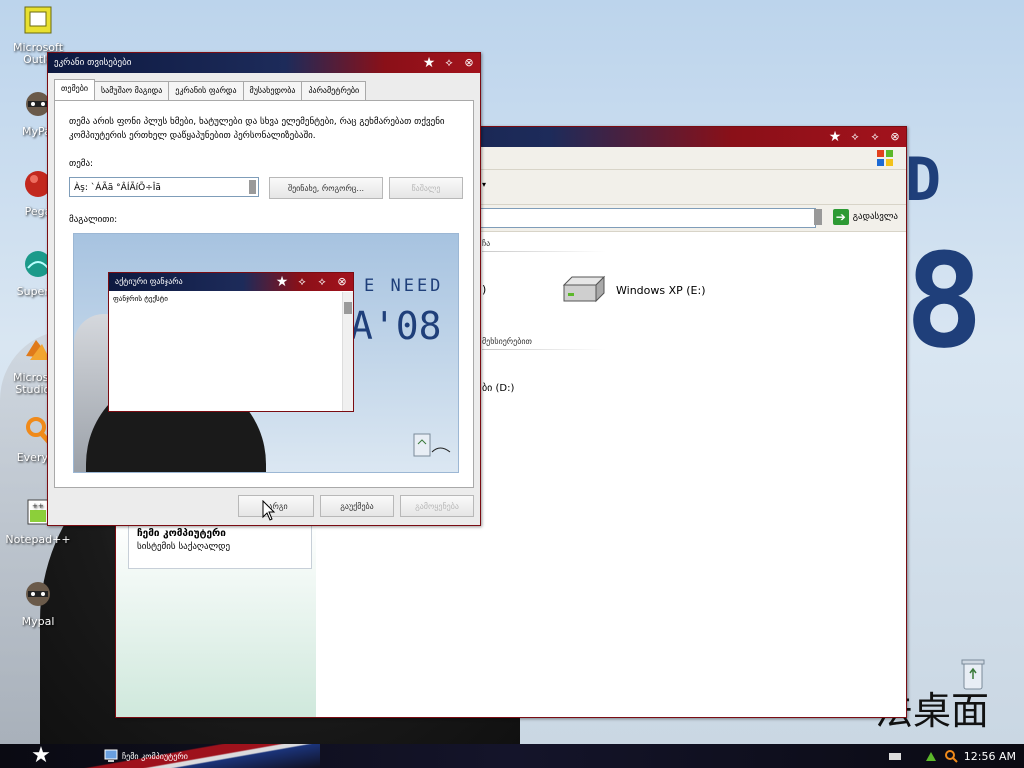 This screenshot has width=1024, height=768. Describe the element at coordinates (895, 756) in the screenshot. I see `keyboard-icon` at that location.